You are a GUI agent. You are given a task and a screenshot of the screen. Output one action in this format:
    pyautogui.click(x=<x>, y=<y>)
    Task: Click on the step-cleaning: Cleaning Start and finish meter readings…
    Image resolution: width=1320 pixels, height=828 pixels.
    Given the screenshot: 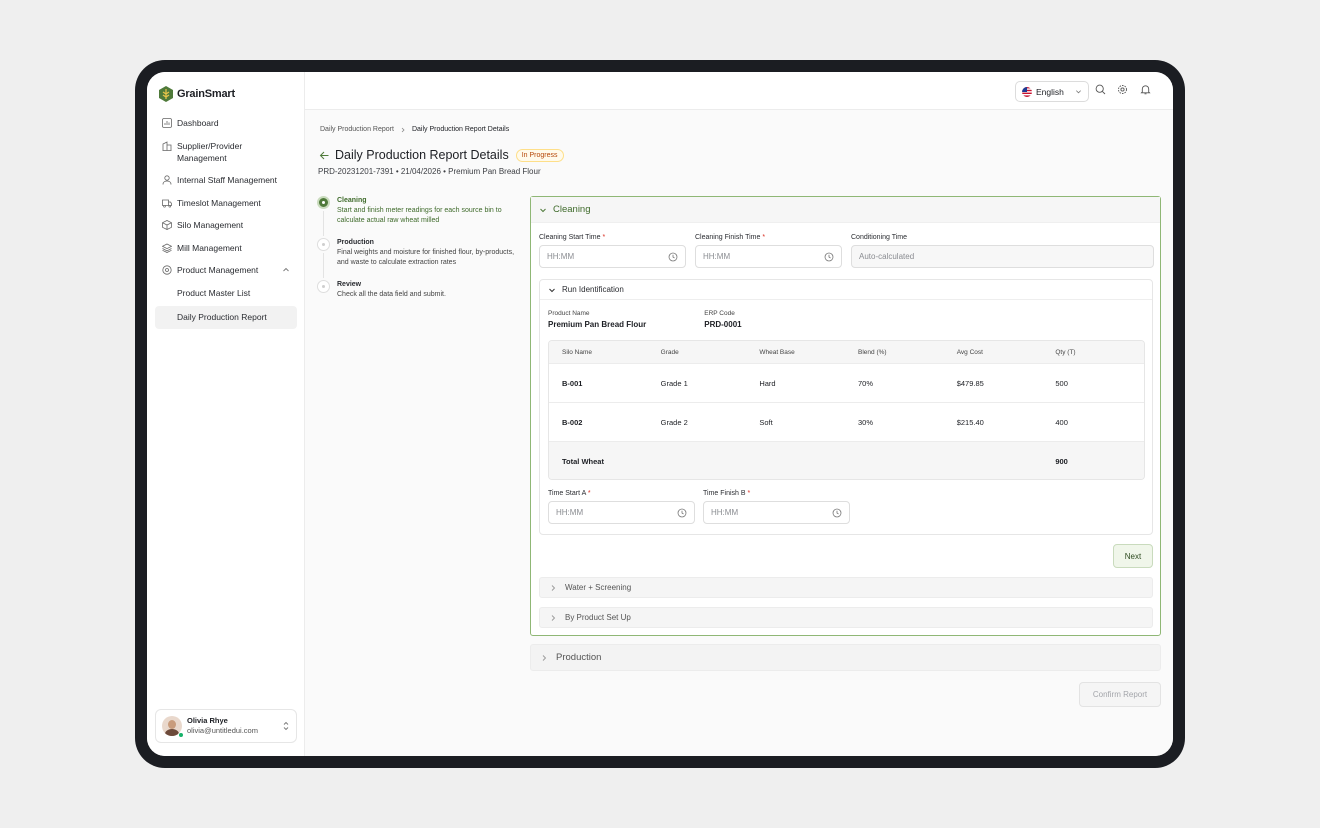 What is the action you would take?
    pyautogui.click(x=417, y=217)
    